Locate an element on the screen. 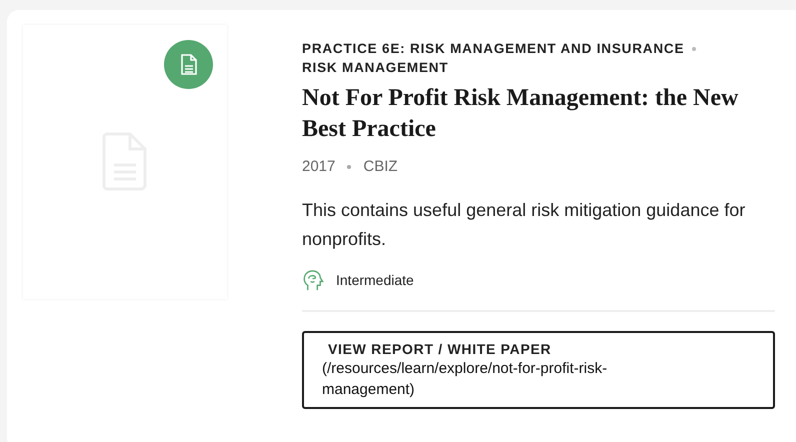 This screenshot has width=796, height=442. resource-title: Not For Profit Risk Management: the New Best Practice is located at coordinates (521, 114).